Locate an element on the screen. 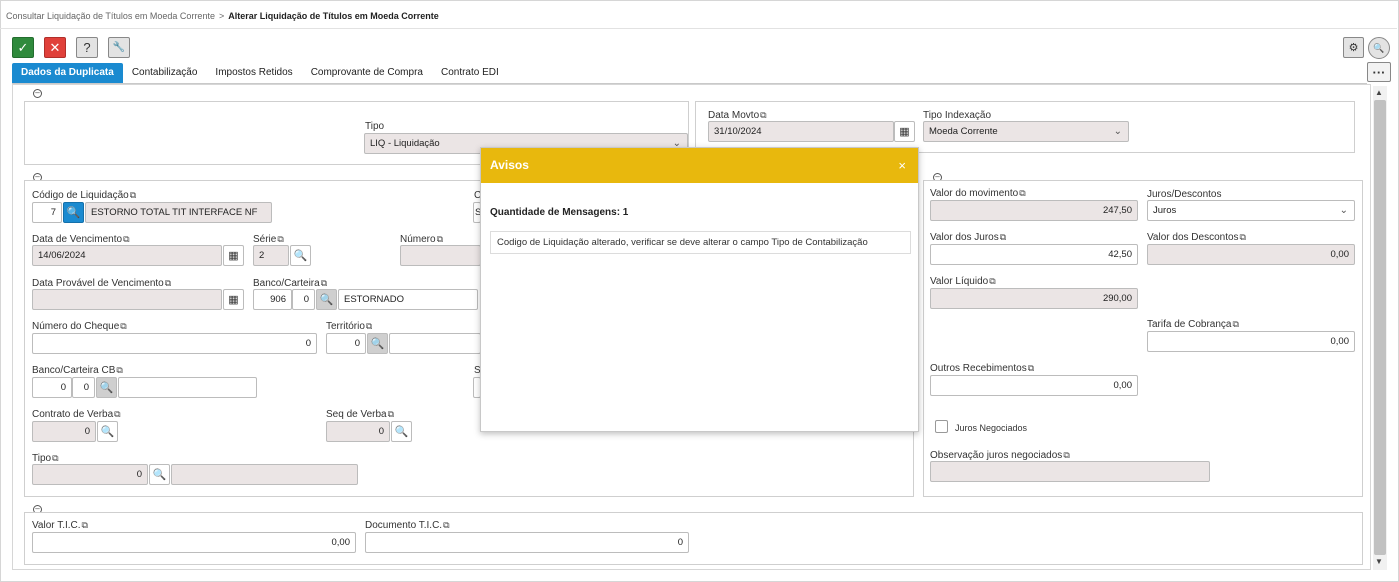  carteira-field: 0 is located at coordinates (303, 299).